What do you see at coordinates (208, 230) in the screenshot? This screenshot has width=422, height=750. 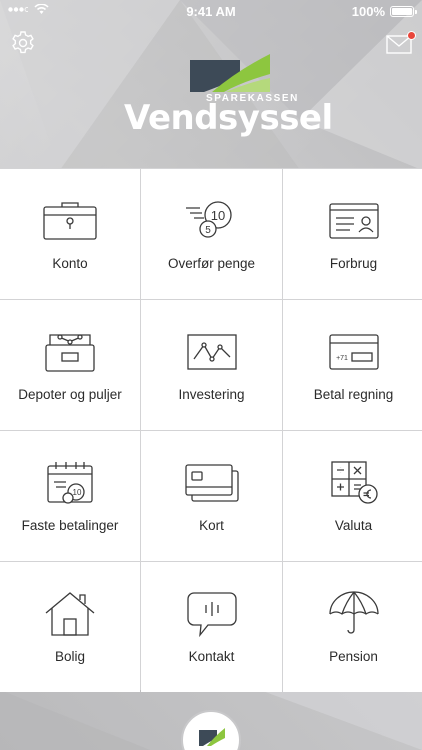 I see `coin-small-label: 5` at bounding box center [208, 230].